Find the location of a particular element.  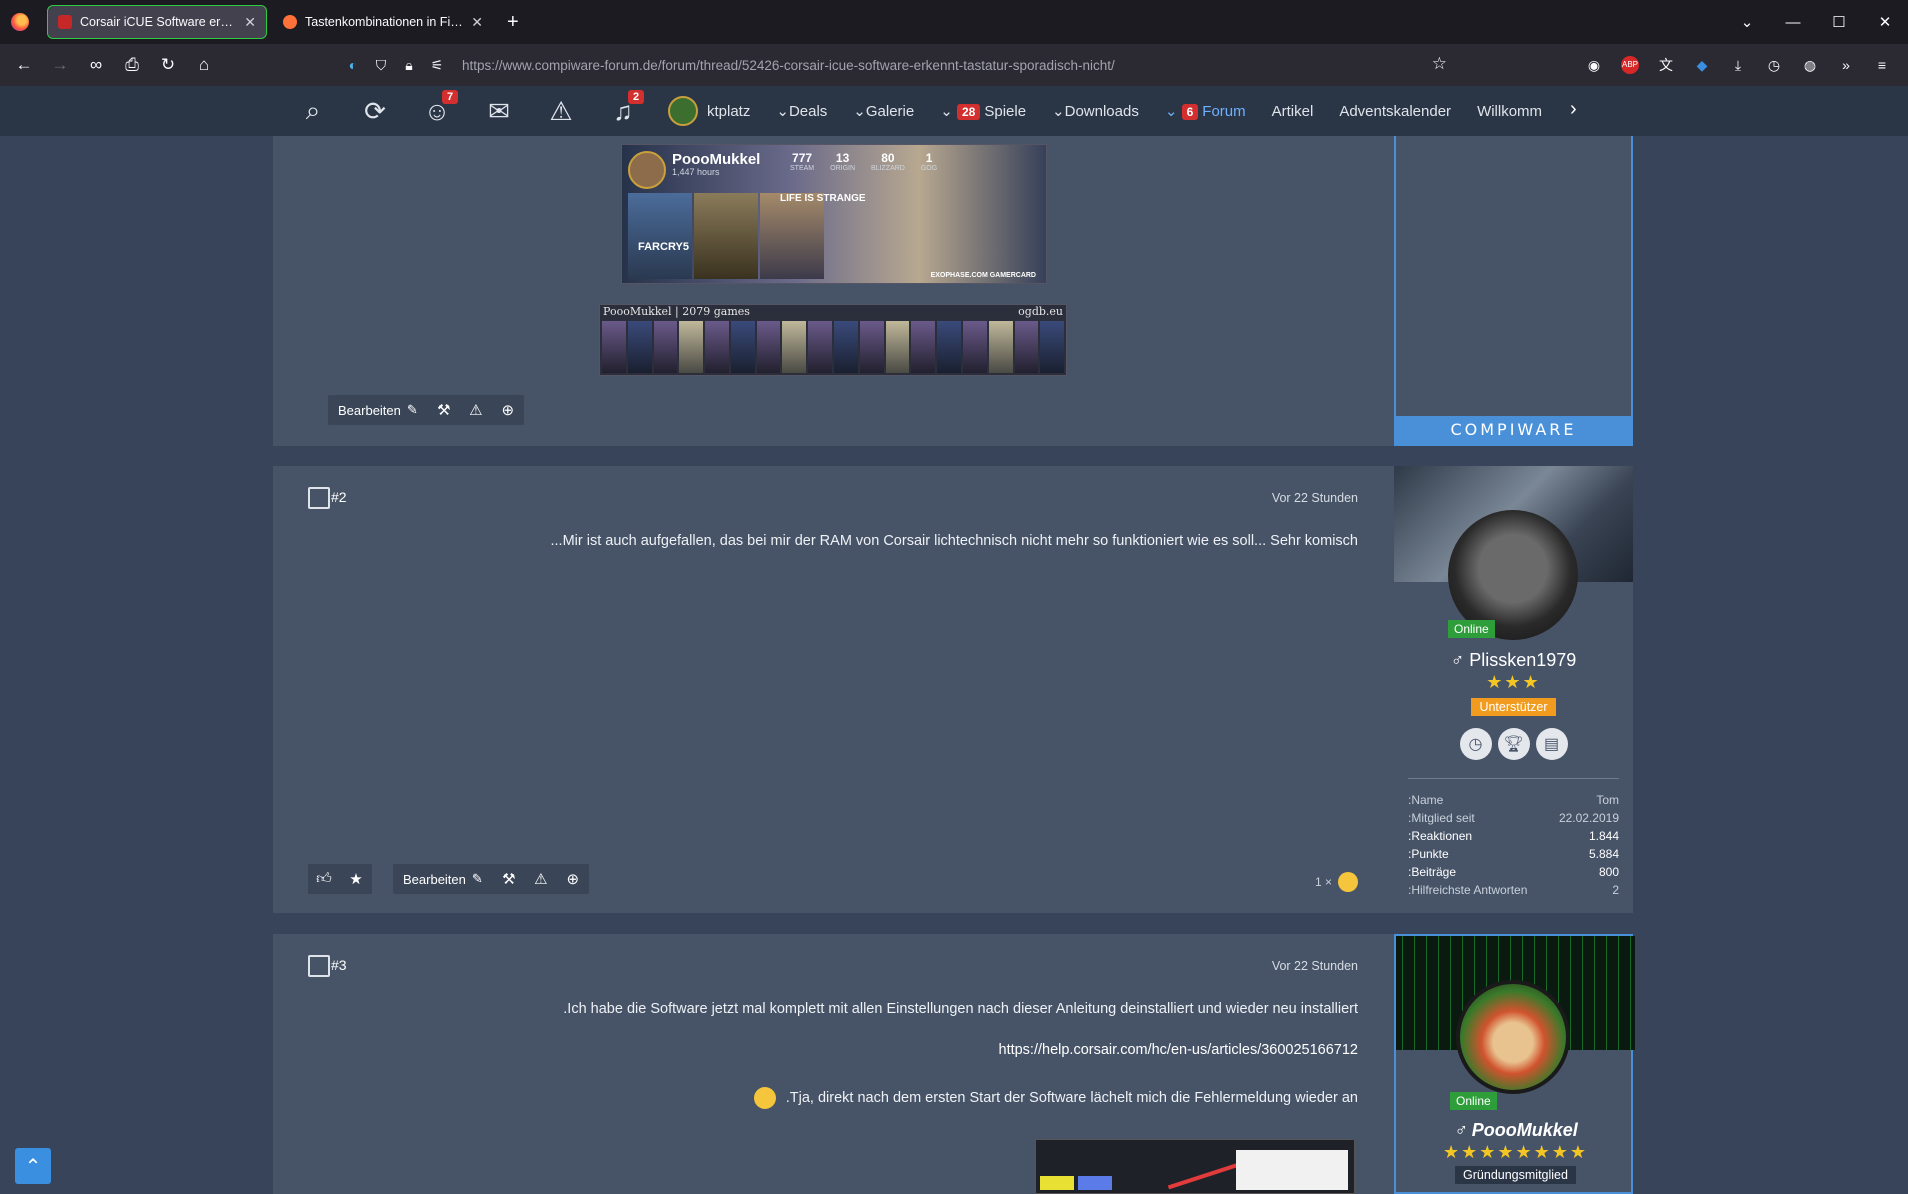

document-icon: ▤ is located at coordinates (1551, 744).